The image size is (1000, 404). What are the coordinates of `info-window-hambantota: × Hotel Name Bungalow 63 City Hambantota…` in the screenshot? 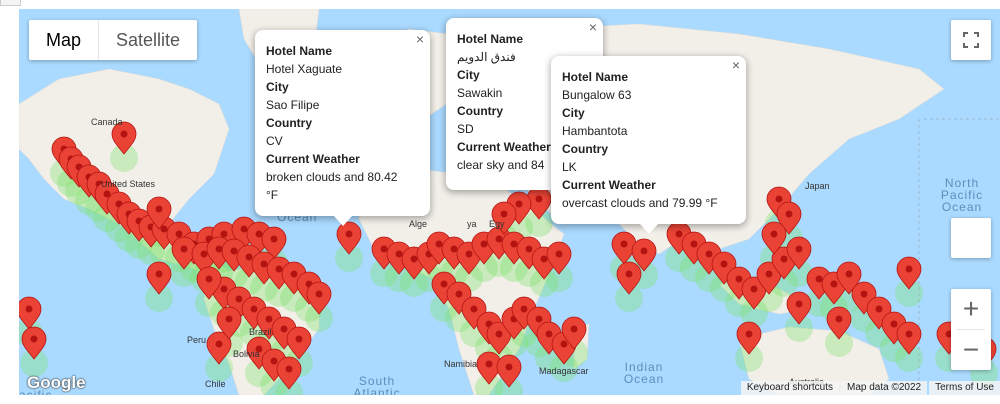 It's located at (648, 145).